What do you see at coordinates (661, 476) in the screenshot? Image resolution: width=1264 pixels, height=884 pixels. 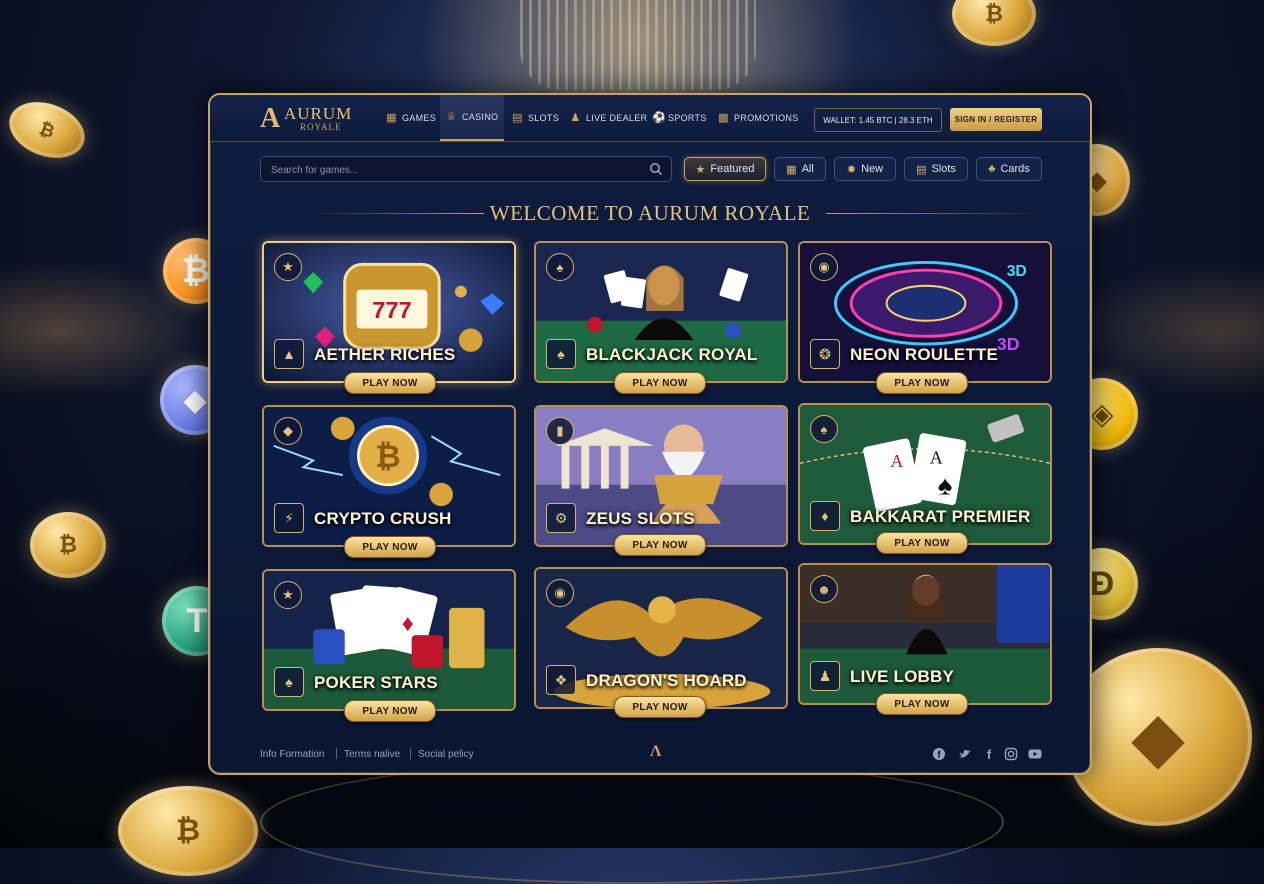 I see `game-card-zeus-slots: ▮ ⚙ ZEUS SLOTS` at bounding box center [661, 476].